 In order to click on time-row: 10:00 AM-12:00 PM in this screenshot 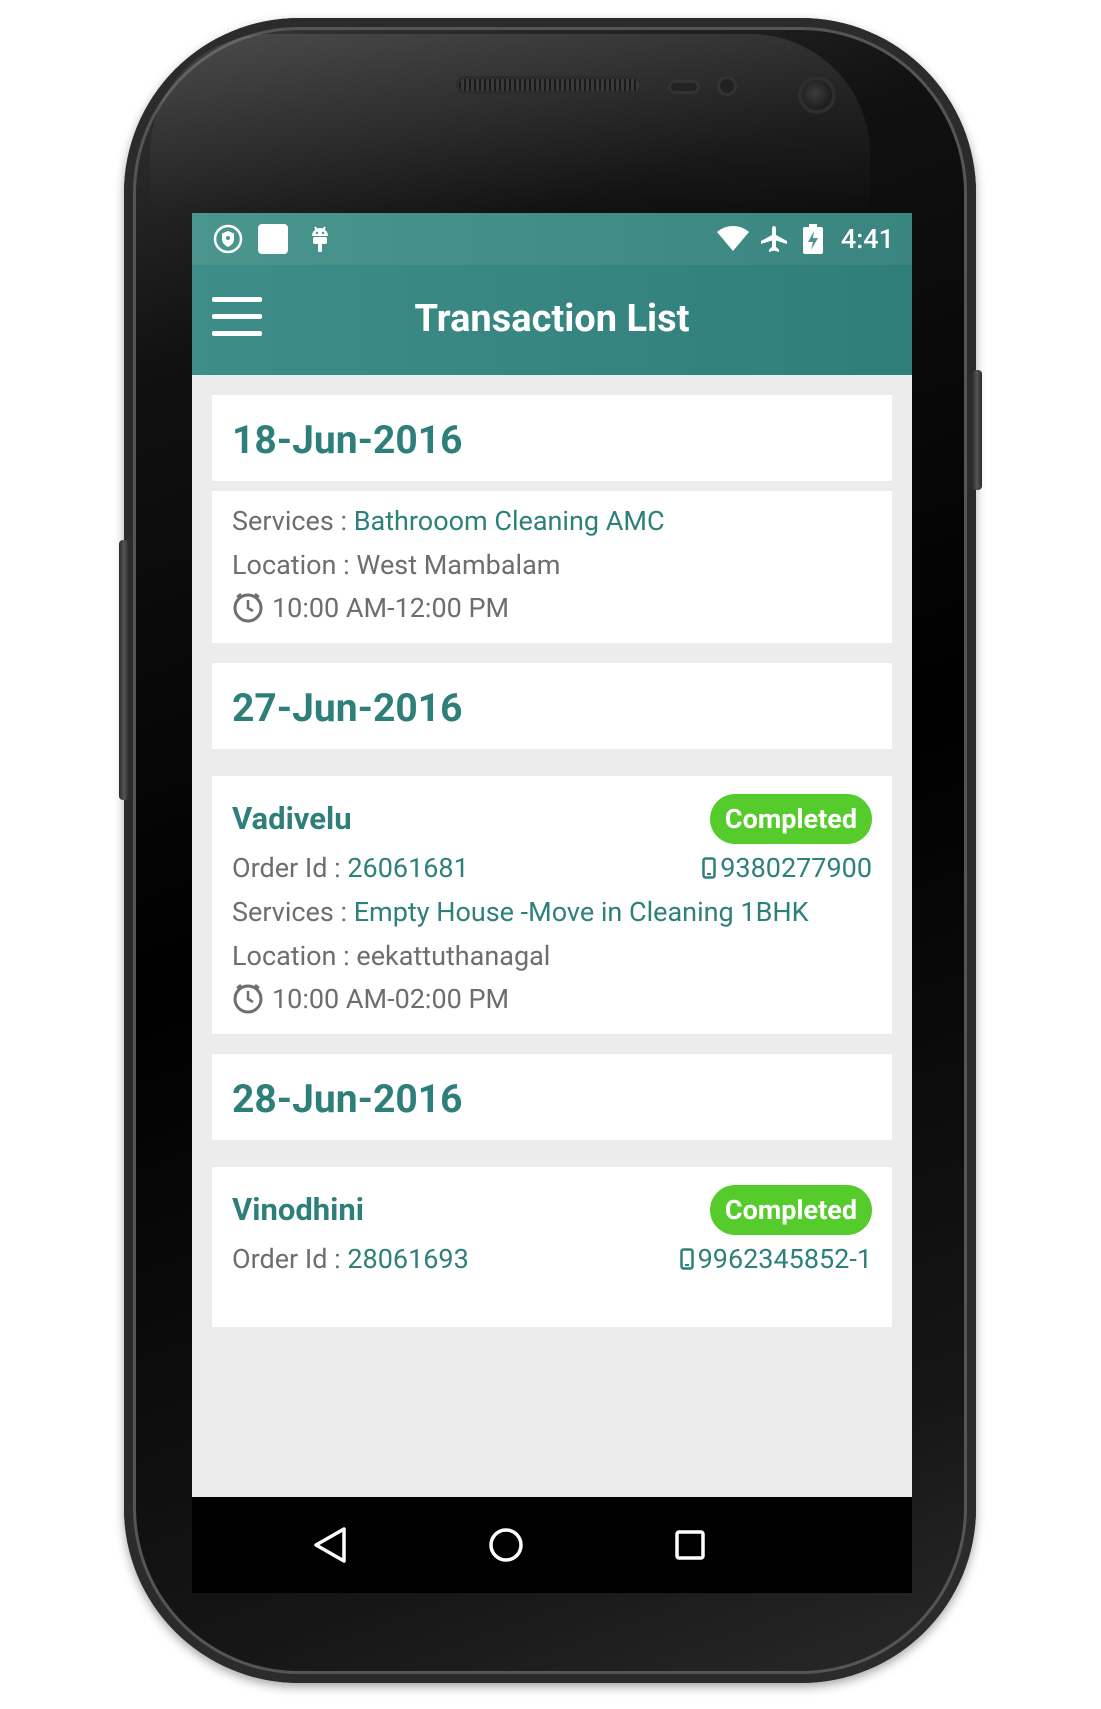, I will do `click(370, 609)`.